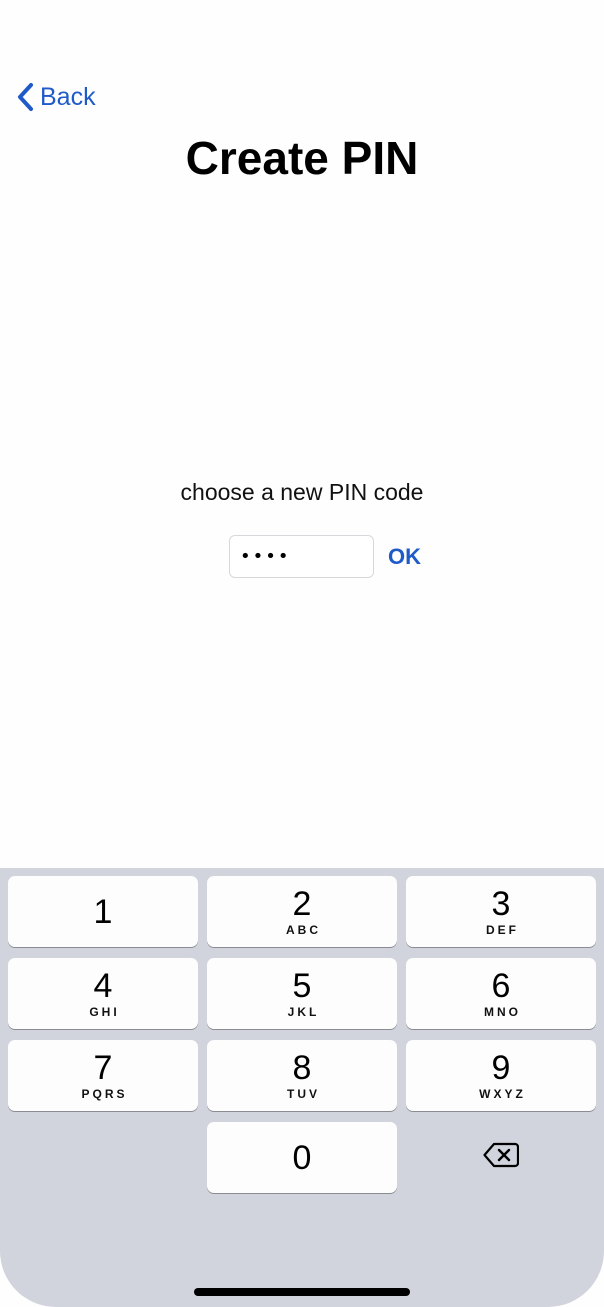 The image size is (604, 1307). Describe the element at coordinates (303, 930) in the screenshot. I see `key-letters: ABC` at that location.